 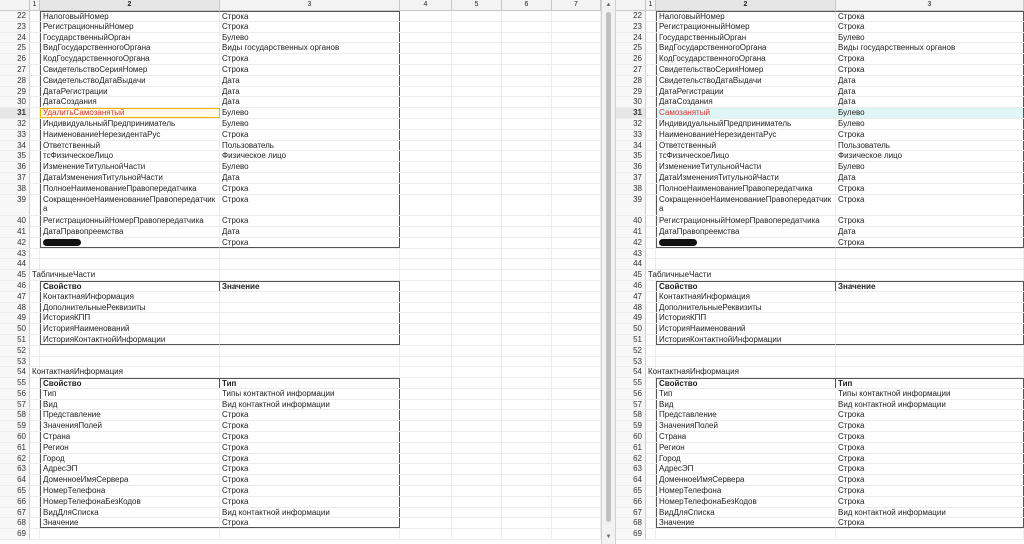 I want to click on row-number: 42, so click(x=15, y=242).